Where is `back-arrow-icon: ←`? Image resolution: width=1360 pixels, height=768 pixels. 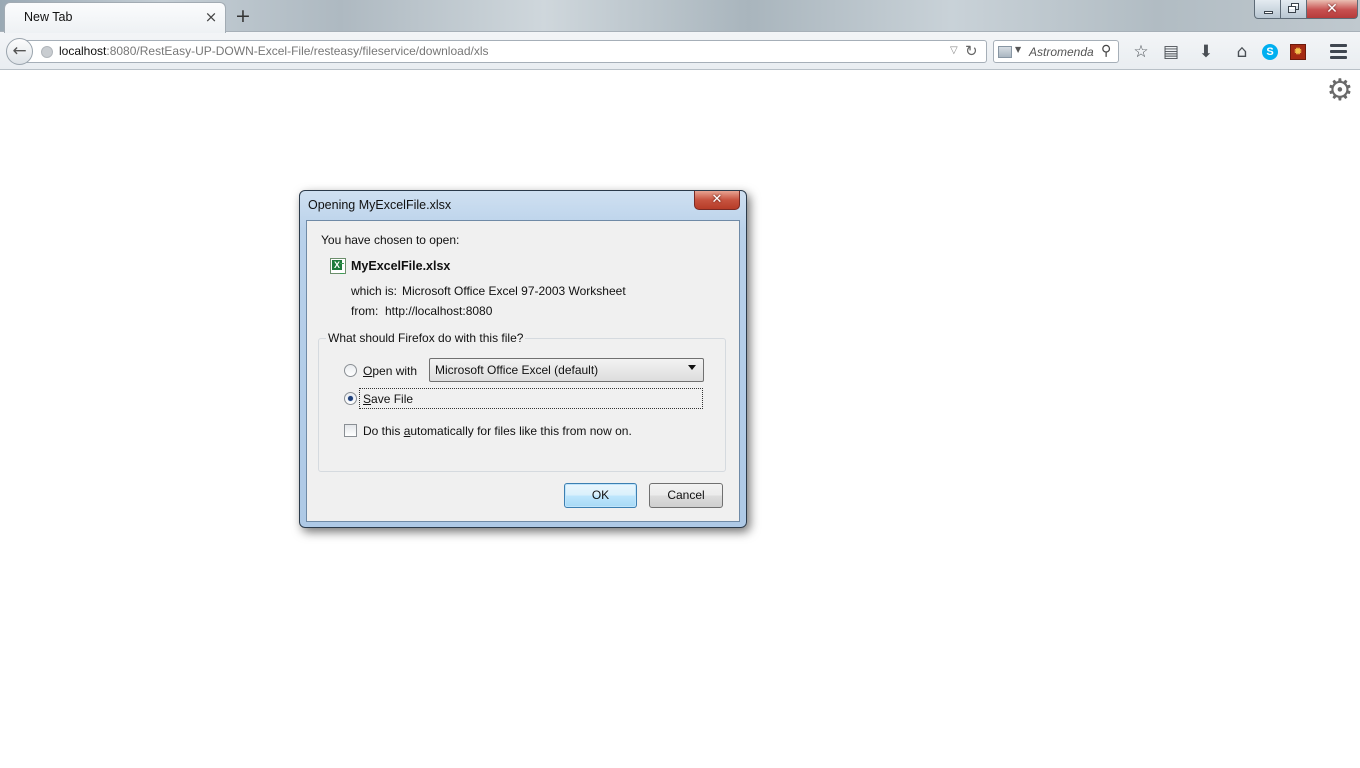 back-arrow-icon: ← is located at coordinates (19, 51).